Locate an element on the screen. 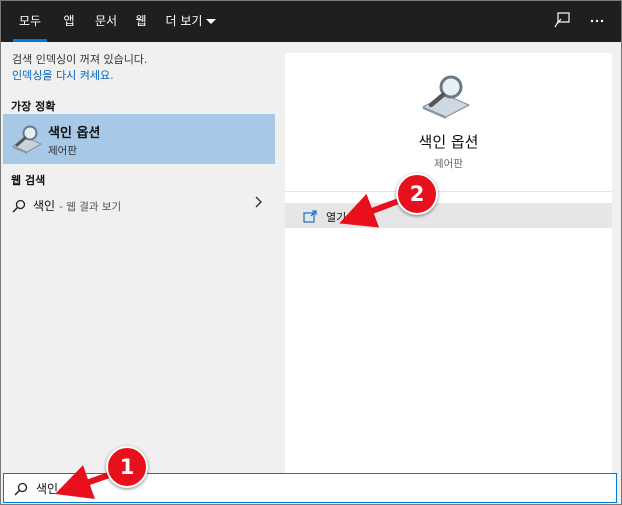 This screenshot has width=622, height=505. callout-badge-2: 2 is located at coordinates (417, 194).